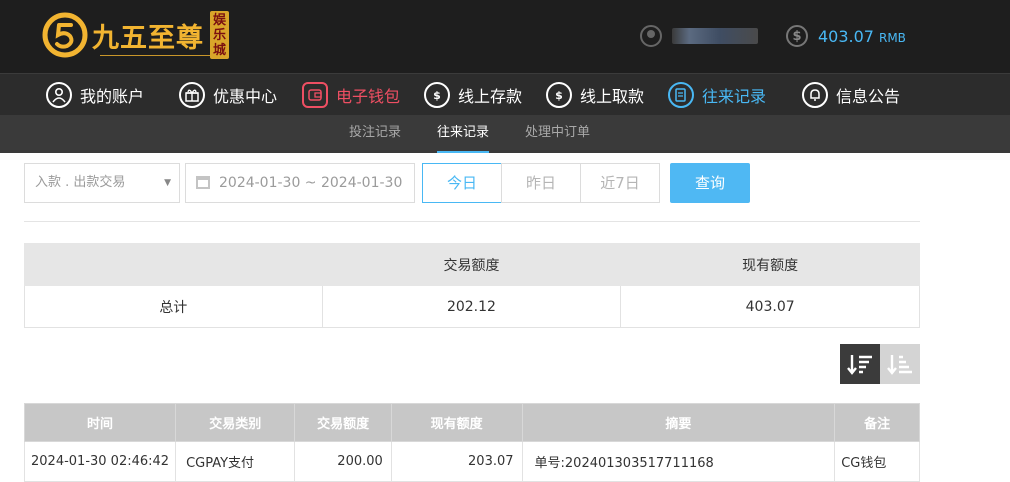 Image resolution: width=1010 pixels, height=482 pixels. Describe the element at coordinates (770, 264) in the screenshot. I see `summary-header-cell: 现有额度` at that location.